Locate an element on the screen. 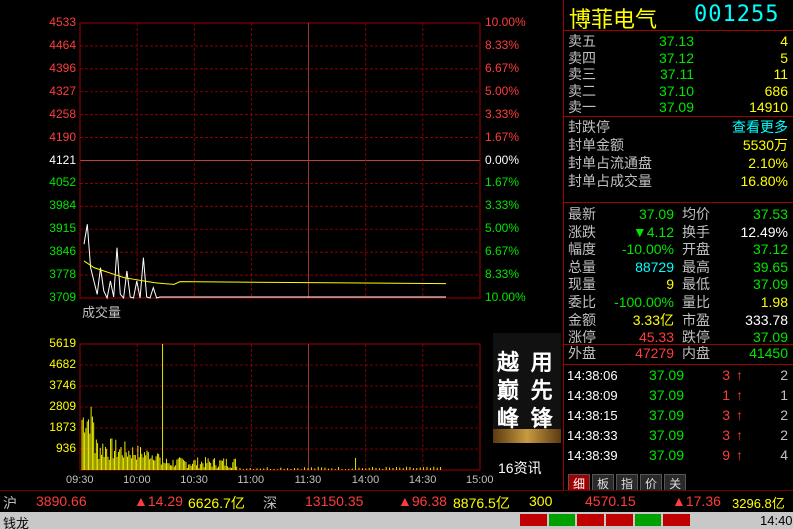 The image size is (793, 529). ob-price: 37.09 is located at coordinates (676, 107).